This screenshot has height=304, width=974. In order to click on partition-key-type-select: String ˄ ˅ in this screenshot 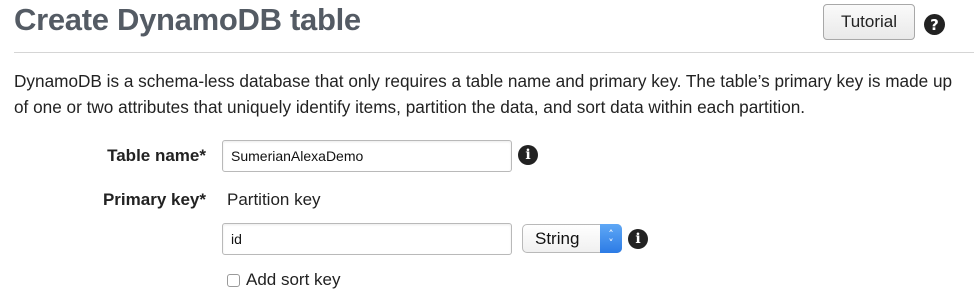, I will do `click(572, 238)`.